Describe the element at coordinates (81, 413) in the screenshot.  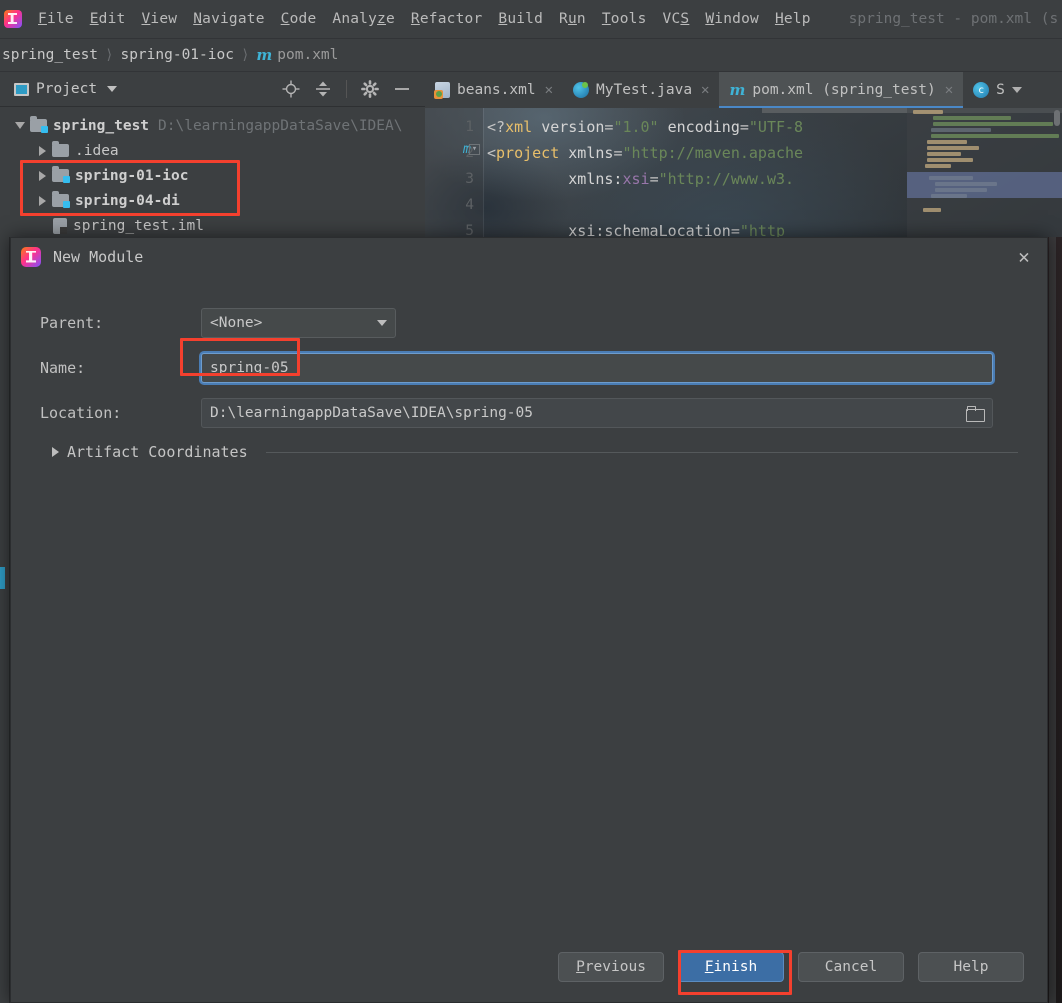
I see `location-label: Location:` at that location.